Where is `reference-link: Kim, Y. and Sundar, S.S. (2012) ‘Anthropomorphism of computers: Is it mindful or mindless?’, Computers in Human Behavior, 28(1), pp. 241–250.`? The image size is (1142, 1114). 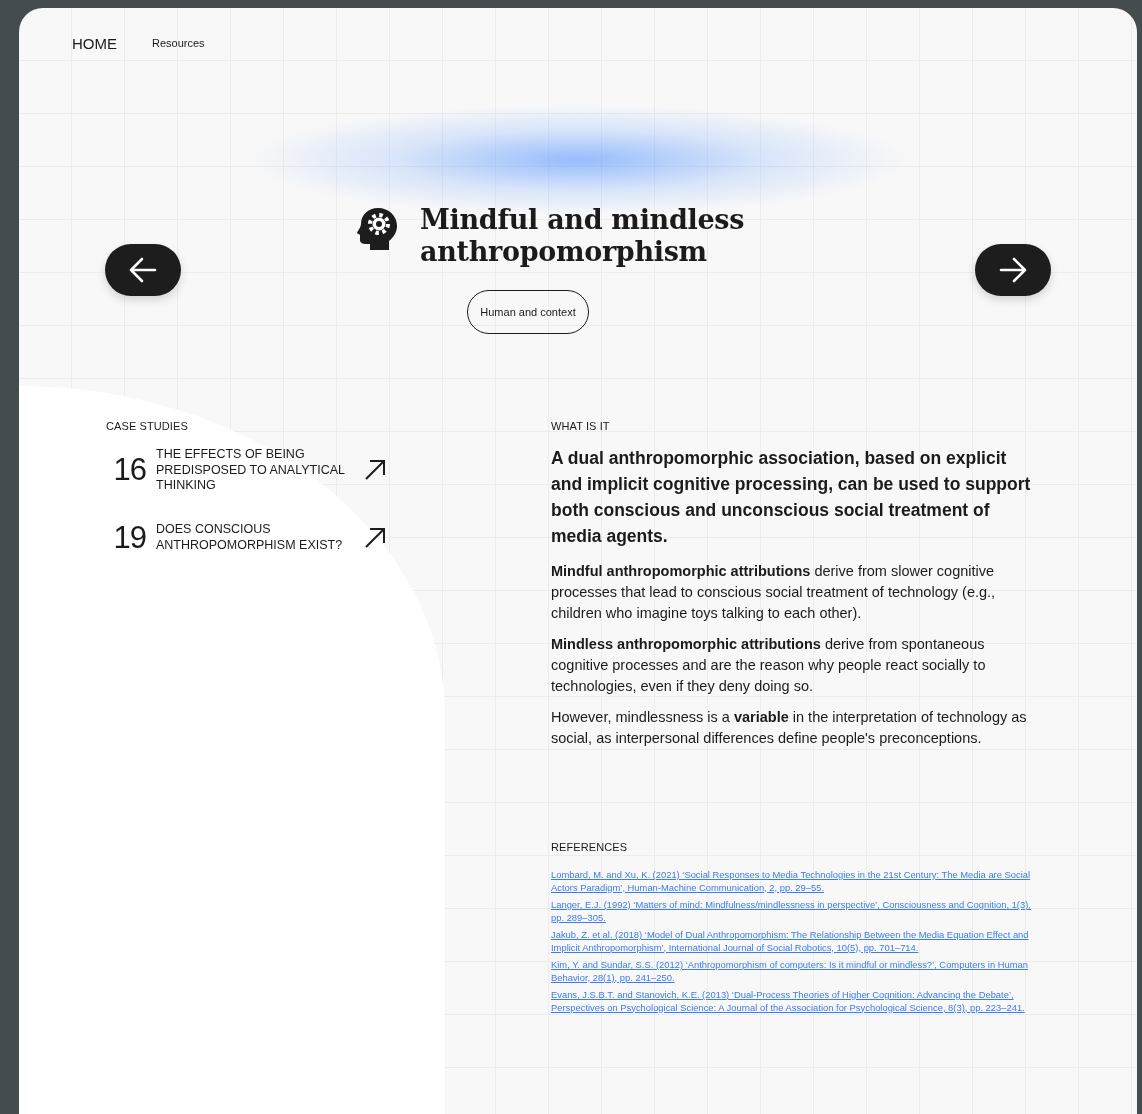 reference-link: Kim, Y. and Sundar, S.S. (2012) ‘Anthropomorphism of computers: Is it mindful or mindless?’, Computers in Human Behavior, 28(1), pp. 241–250. is located at coordinates (791, 971).